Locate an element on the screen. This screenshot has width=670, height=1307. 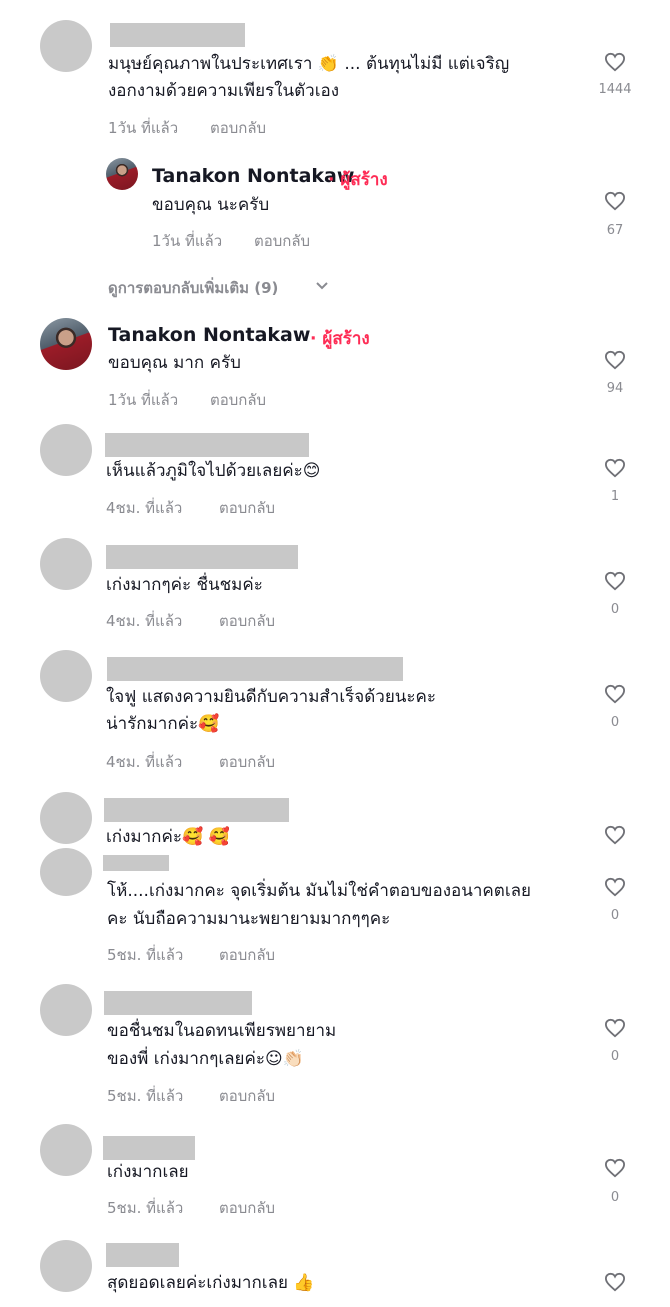
like-count: 67 is located at coordinates (615, 230).